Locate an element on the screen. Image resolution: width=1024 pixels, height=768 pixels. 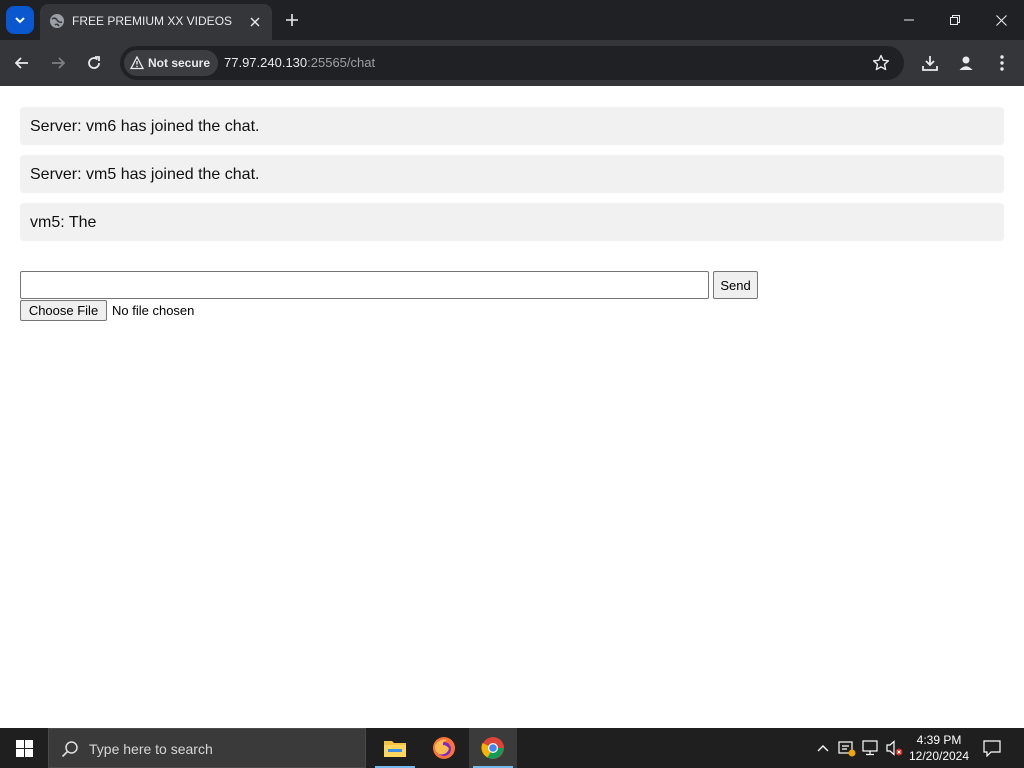
chrome-icon is located at coordinates (492, 748).